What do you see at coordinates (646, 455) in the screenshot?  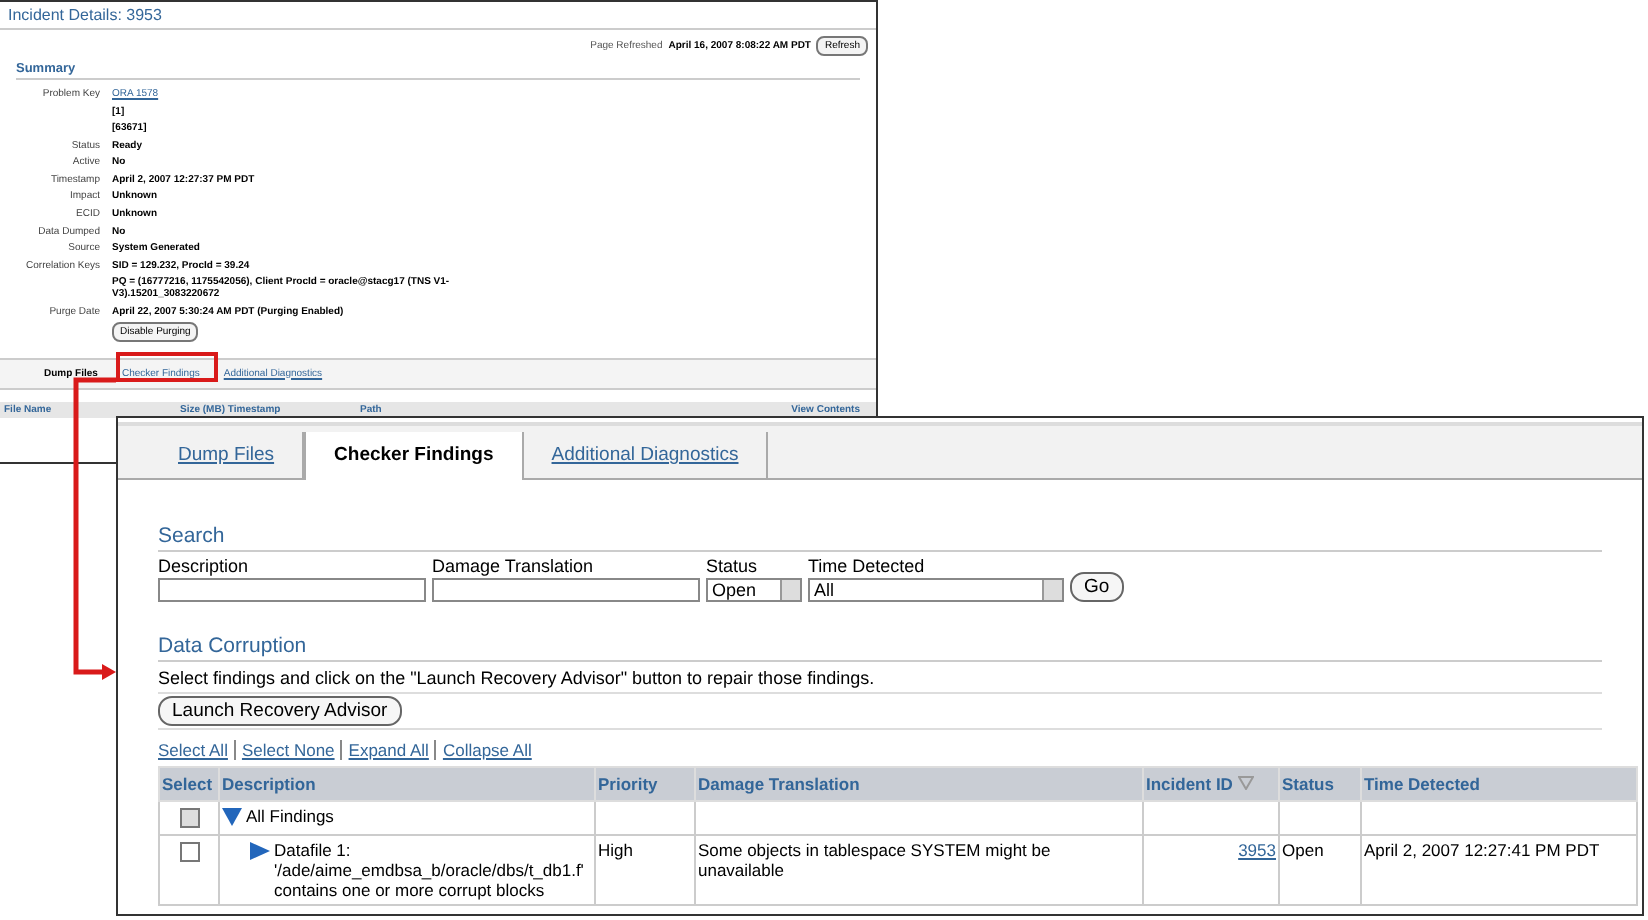 I see `tab: Additional Diagnostics` at bounding box center [646, 455].